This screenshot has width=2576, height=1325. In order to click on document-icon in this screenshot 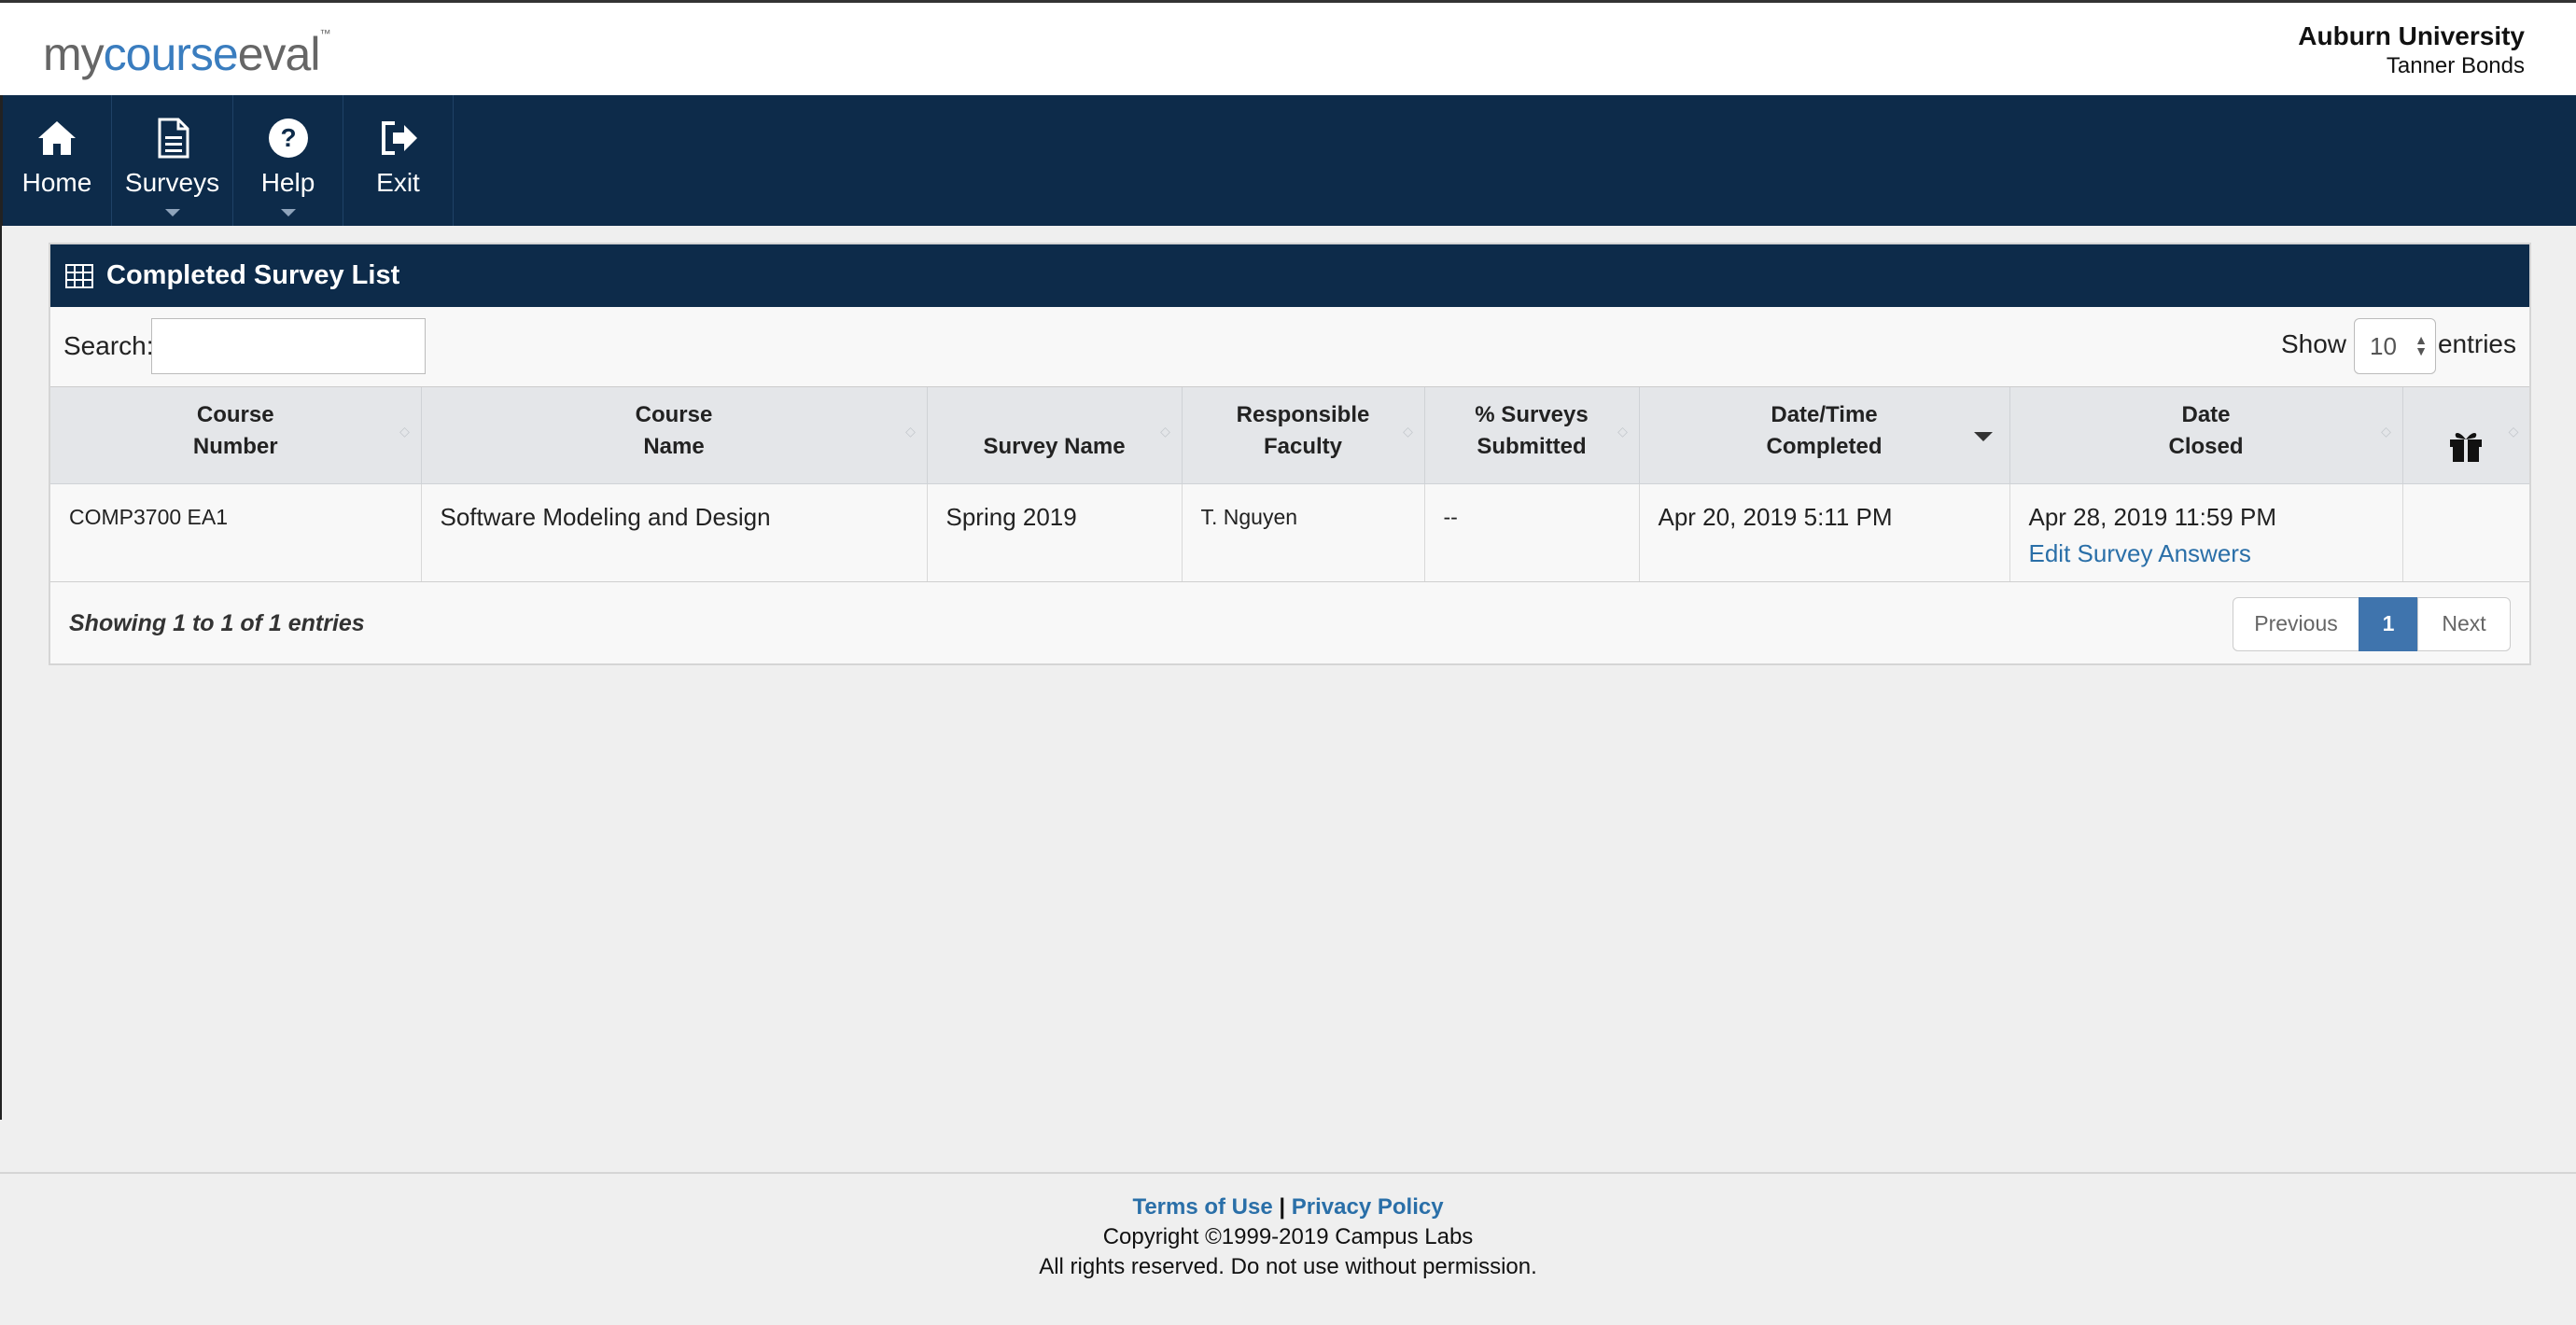, I will do `click(173, 138)`.